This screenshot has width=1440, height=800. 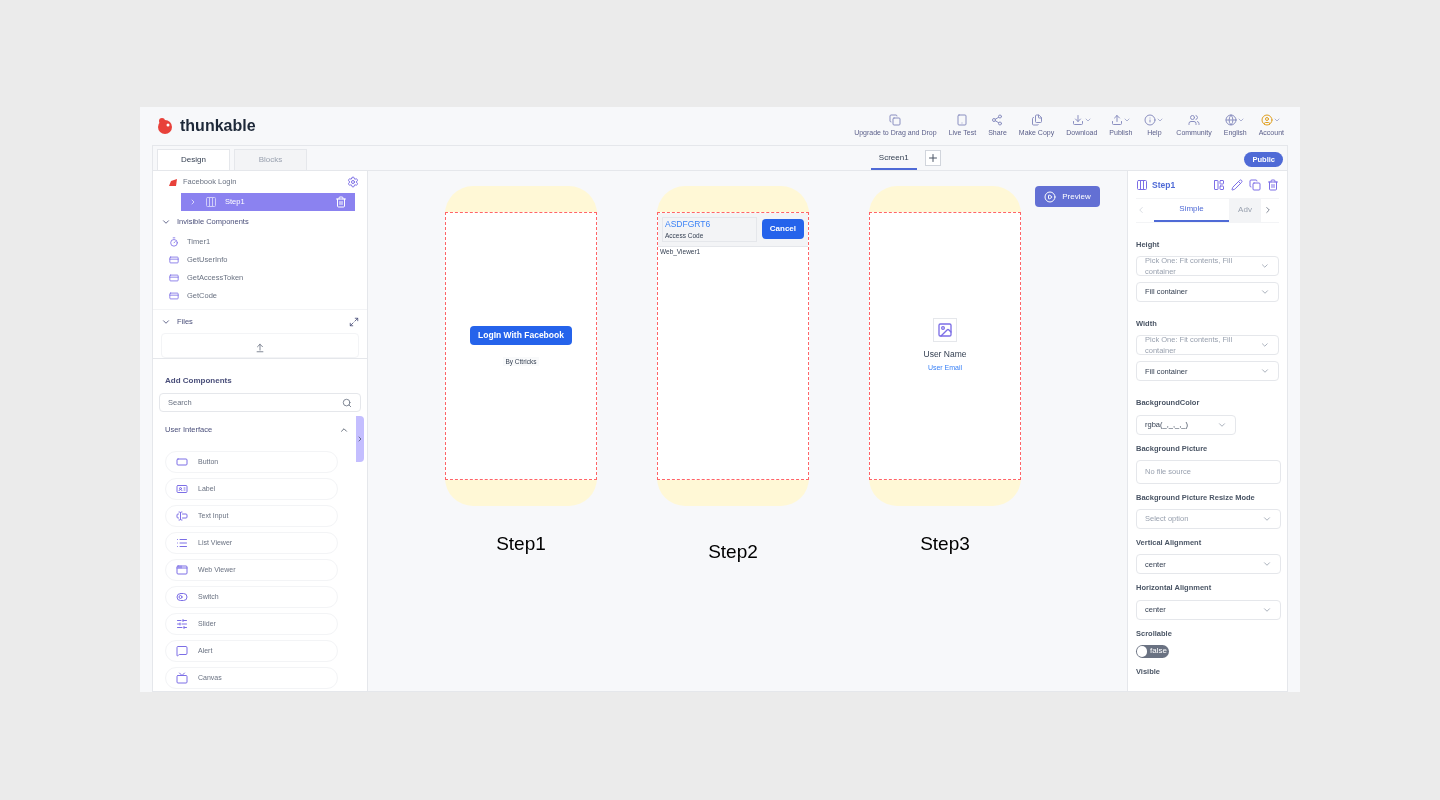 I want to click on button-icon, so click(x=182, y=462).